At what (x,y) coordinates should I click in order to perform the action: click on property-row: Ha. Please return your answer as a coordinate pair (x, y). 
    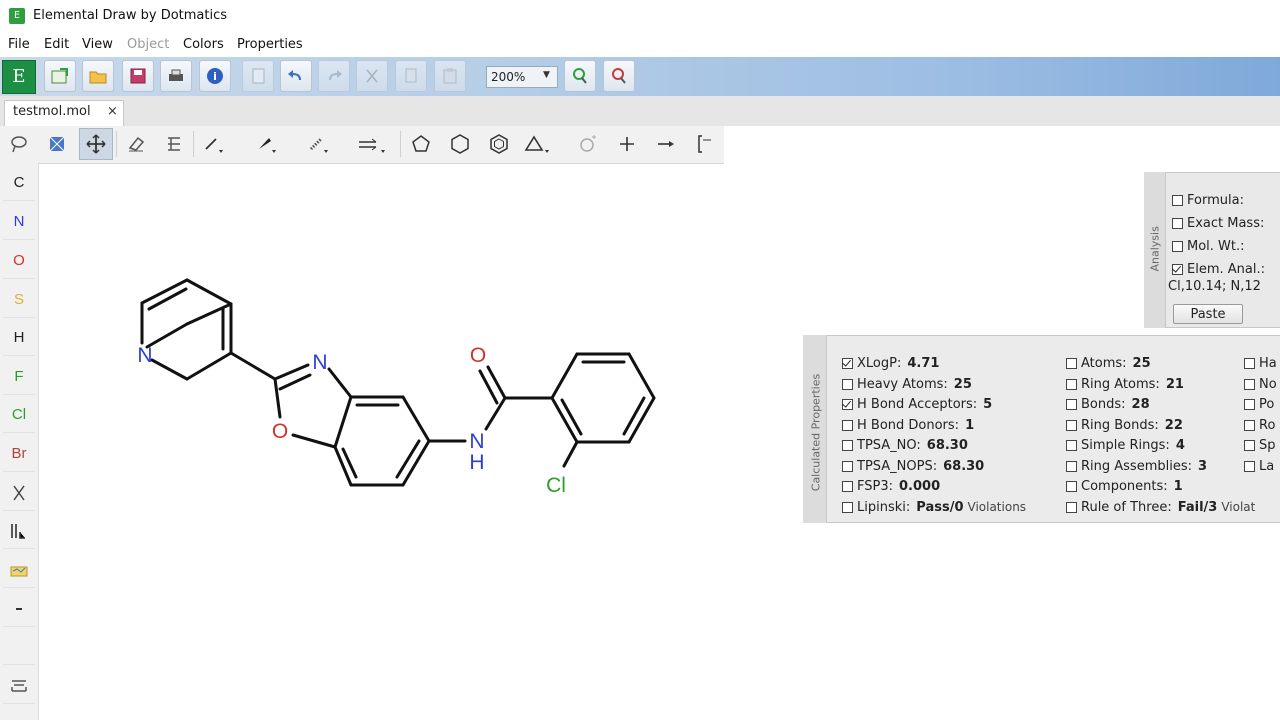
    Looking at the image, I should click on (1260, 363).